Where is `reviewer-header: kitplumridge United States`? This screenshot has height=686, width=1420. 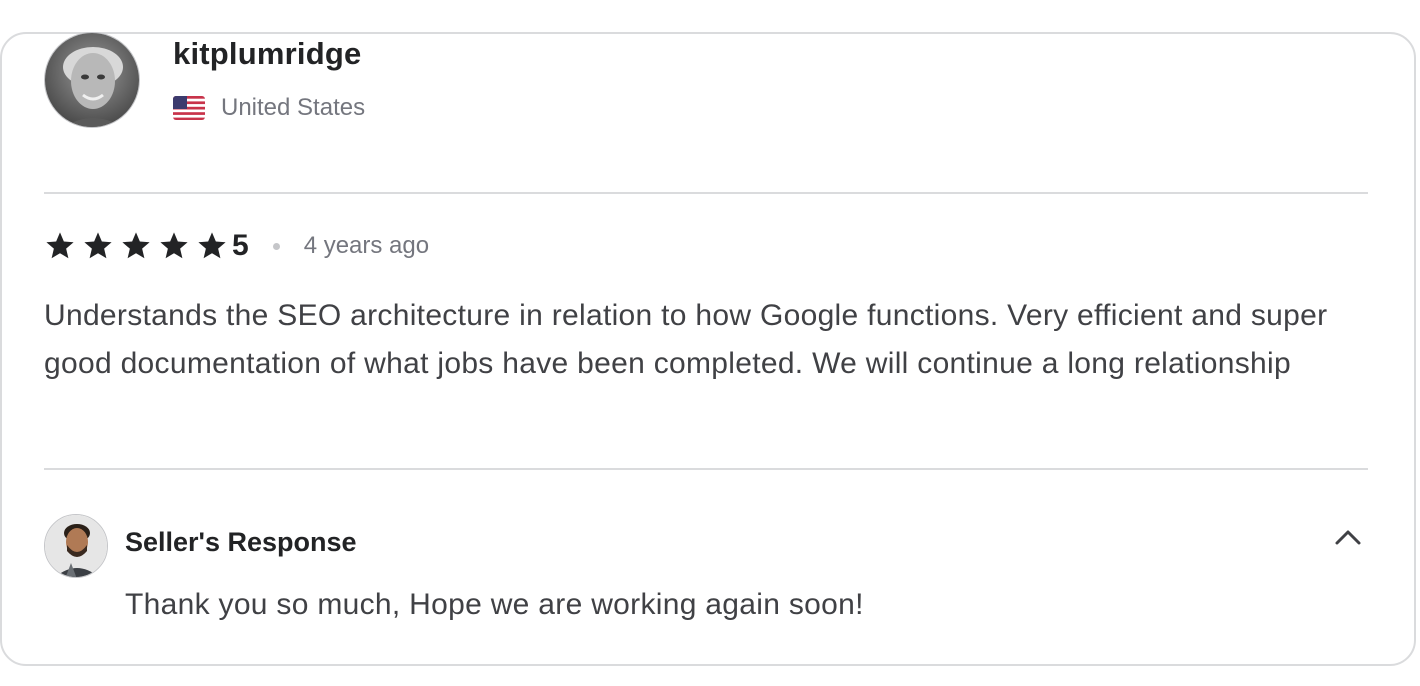 reviewer-header: kitplumridge United States is located at coordinates (706, 80).